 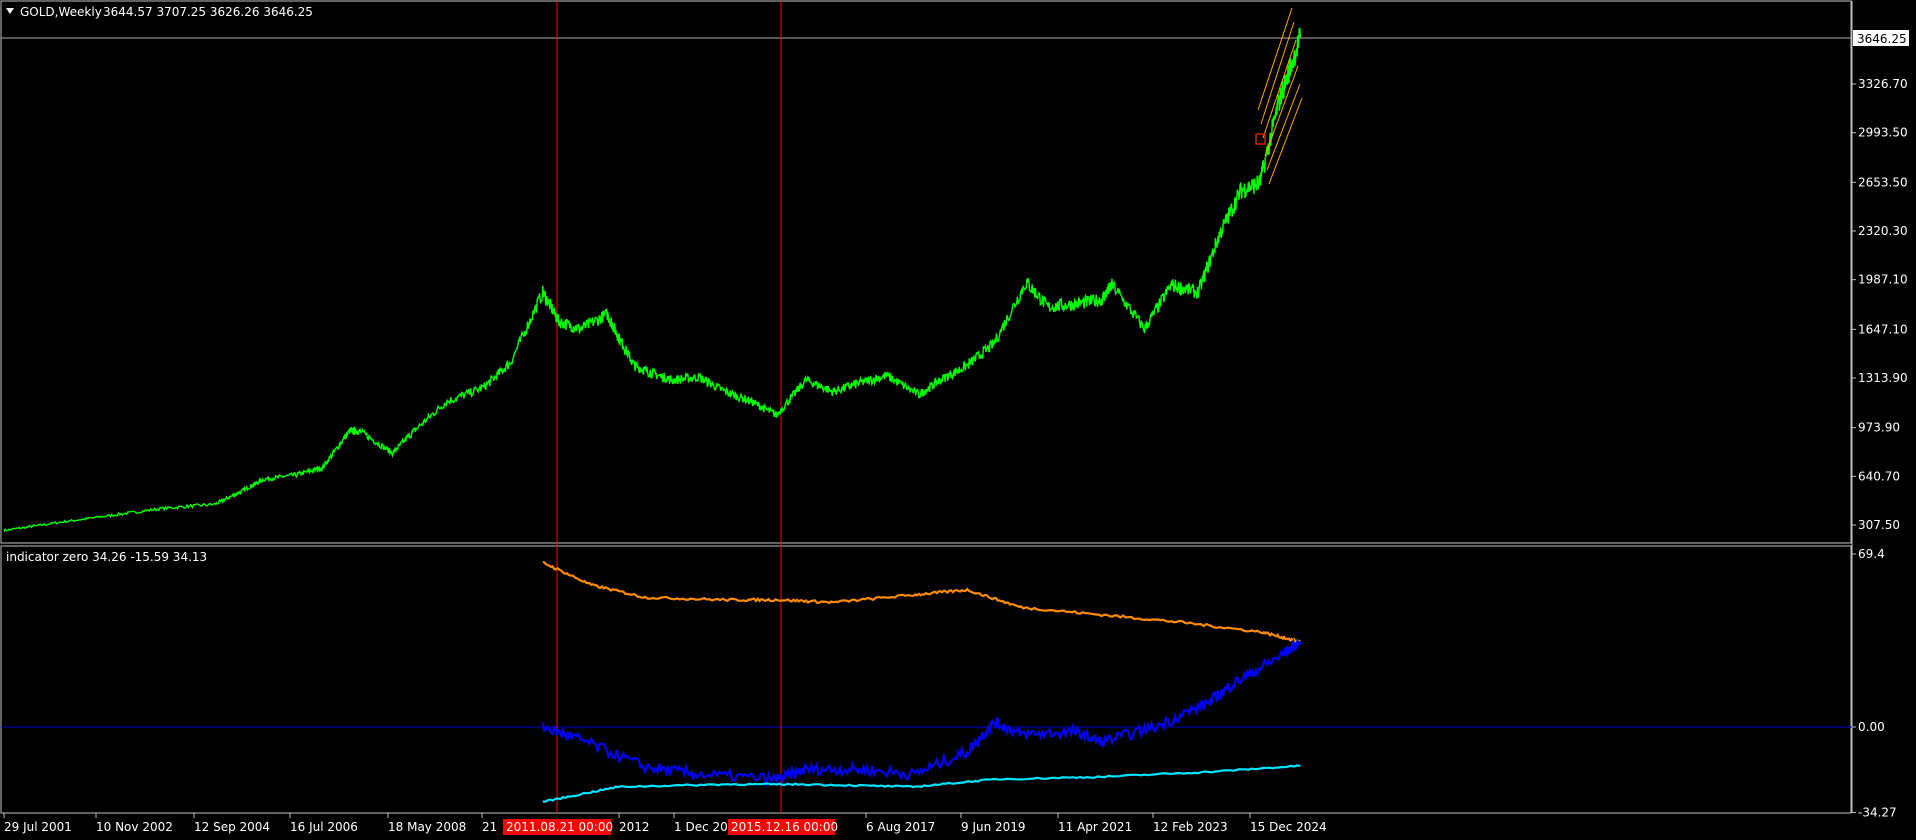 What do you see at coordinates (1095, 827) in the screenshot?
I see `time-tick-label: 11 Apr 2021` at bounding box center [1095, 827].